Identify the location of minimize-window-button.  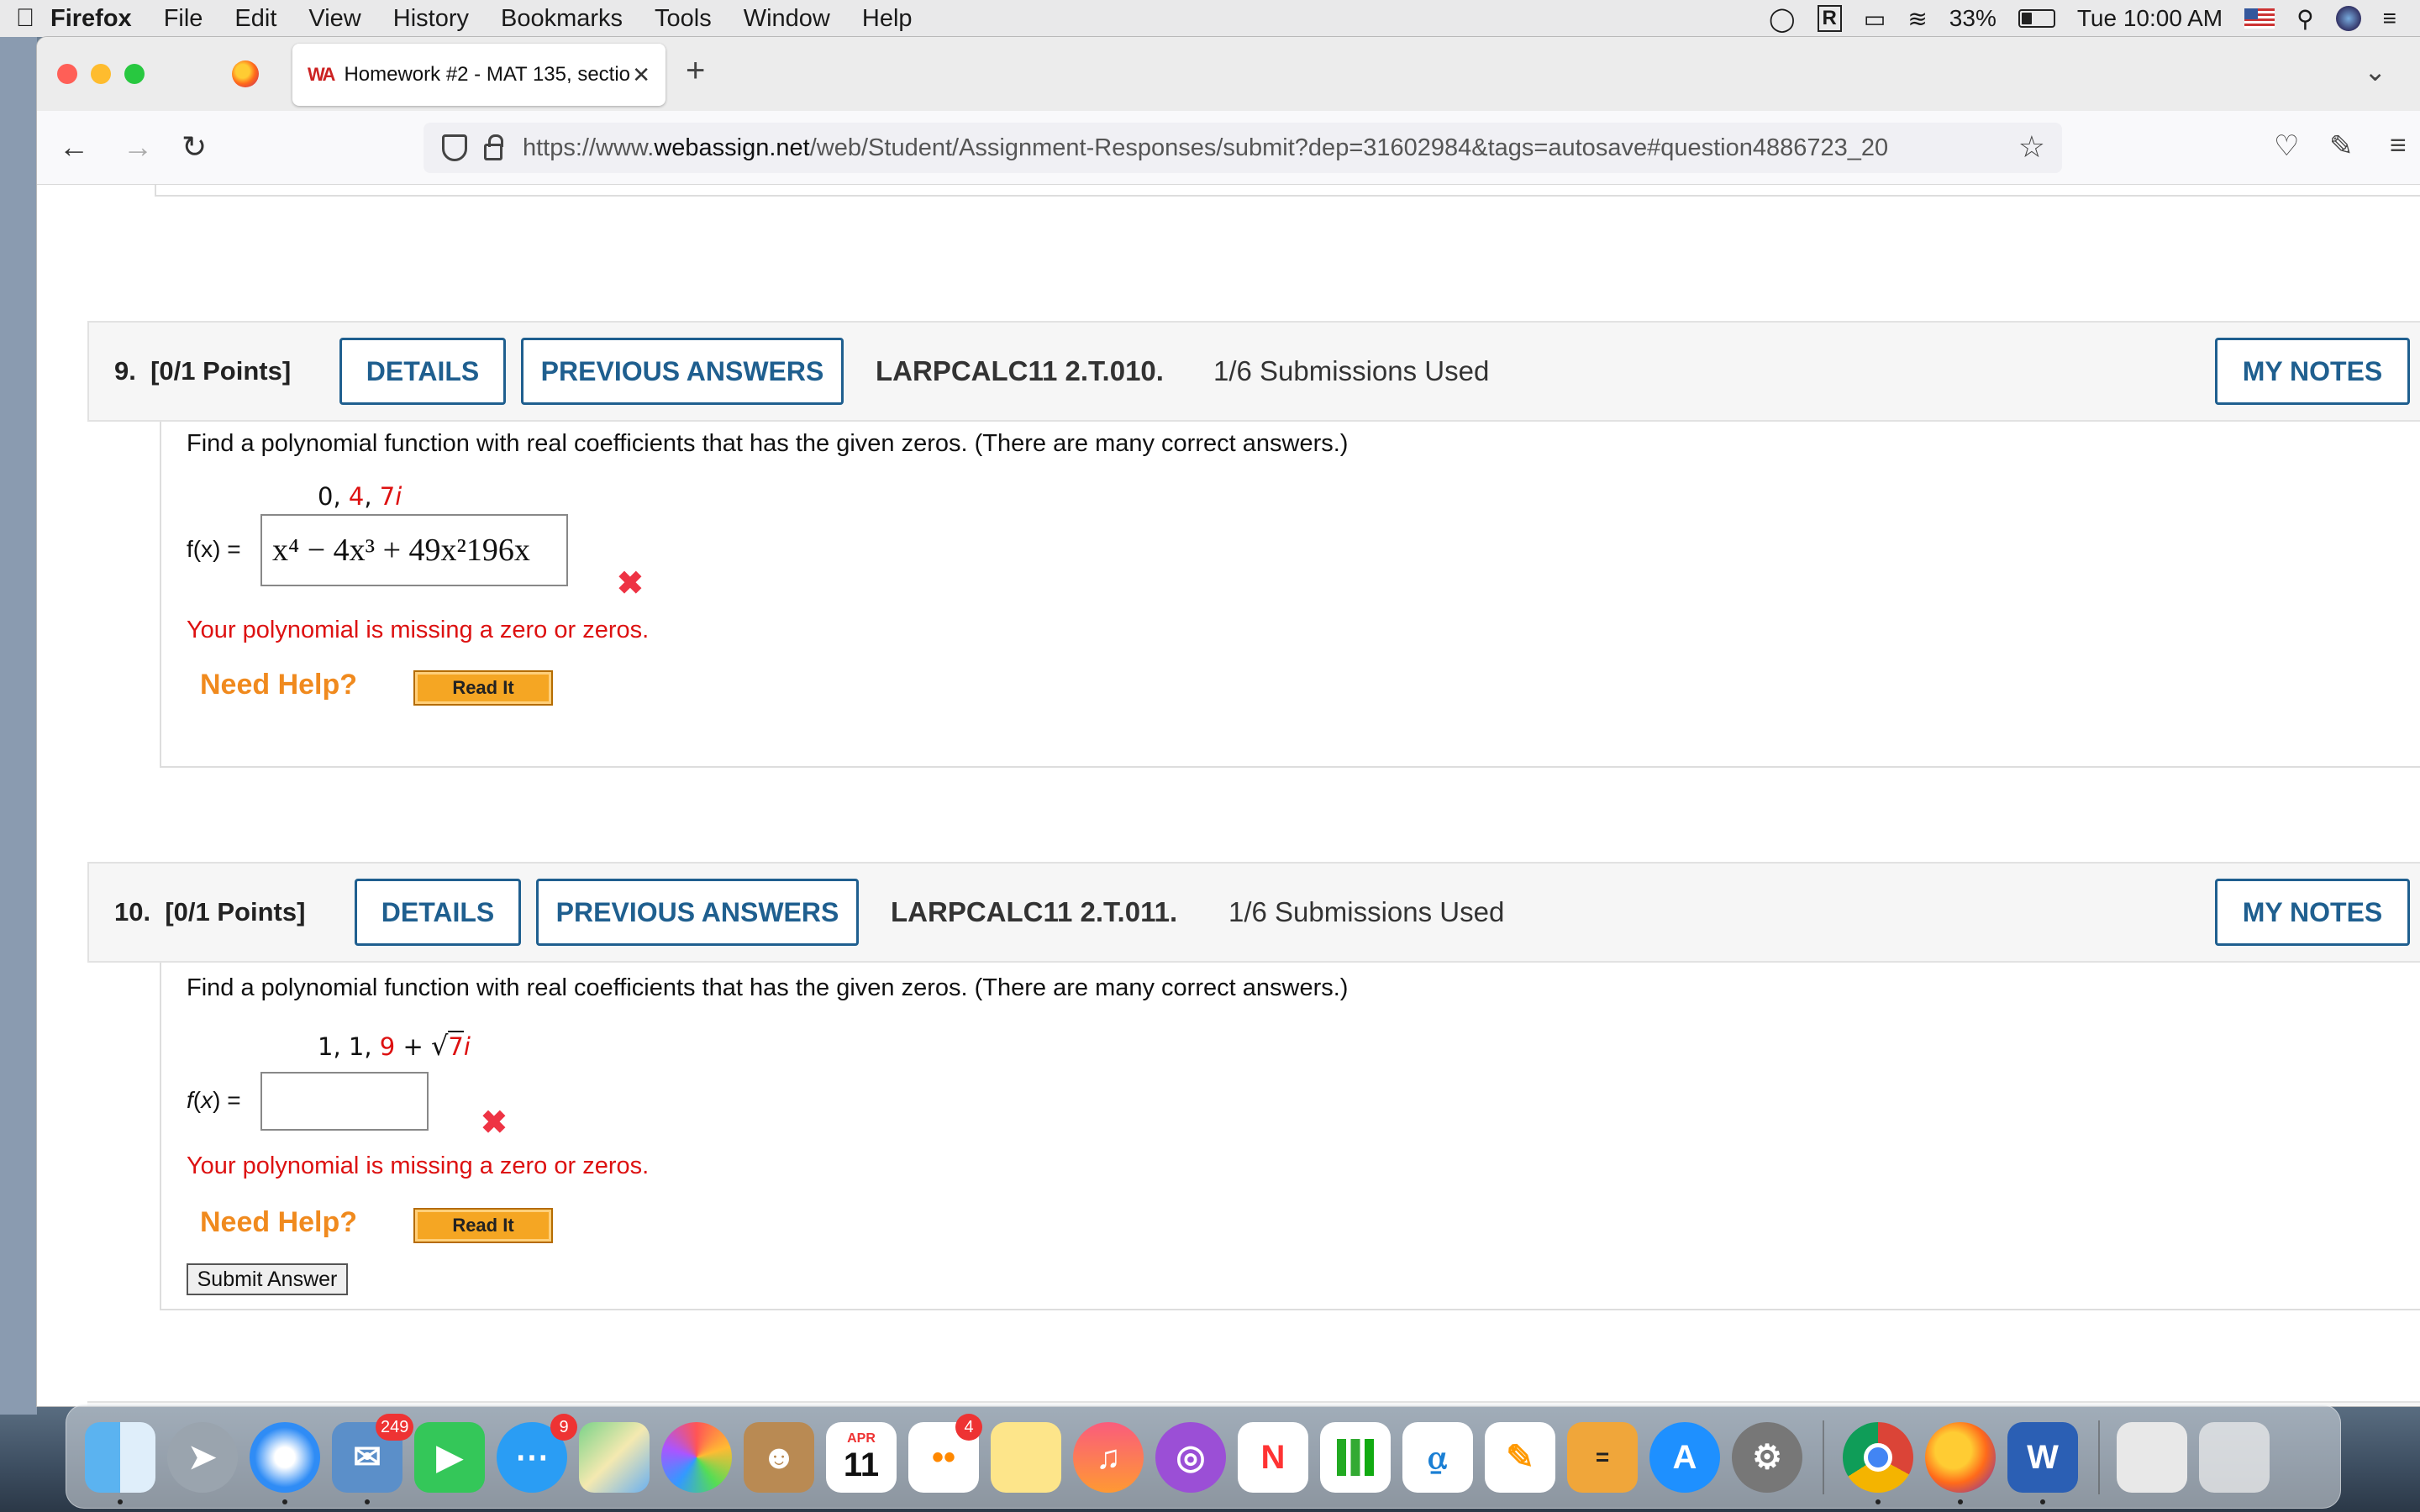
(101, 74).